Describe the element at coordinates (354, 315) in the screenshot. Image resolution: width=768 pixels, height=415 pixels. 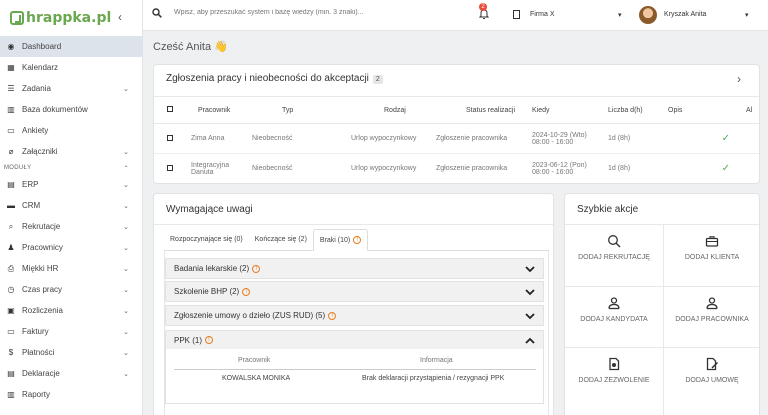
I see `accordion-zus-rud: Zgłoszenie umowy o dzieło (ZUS RUD) (5)!` at that location.